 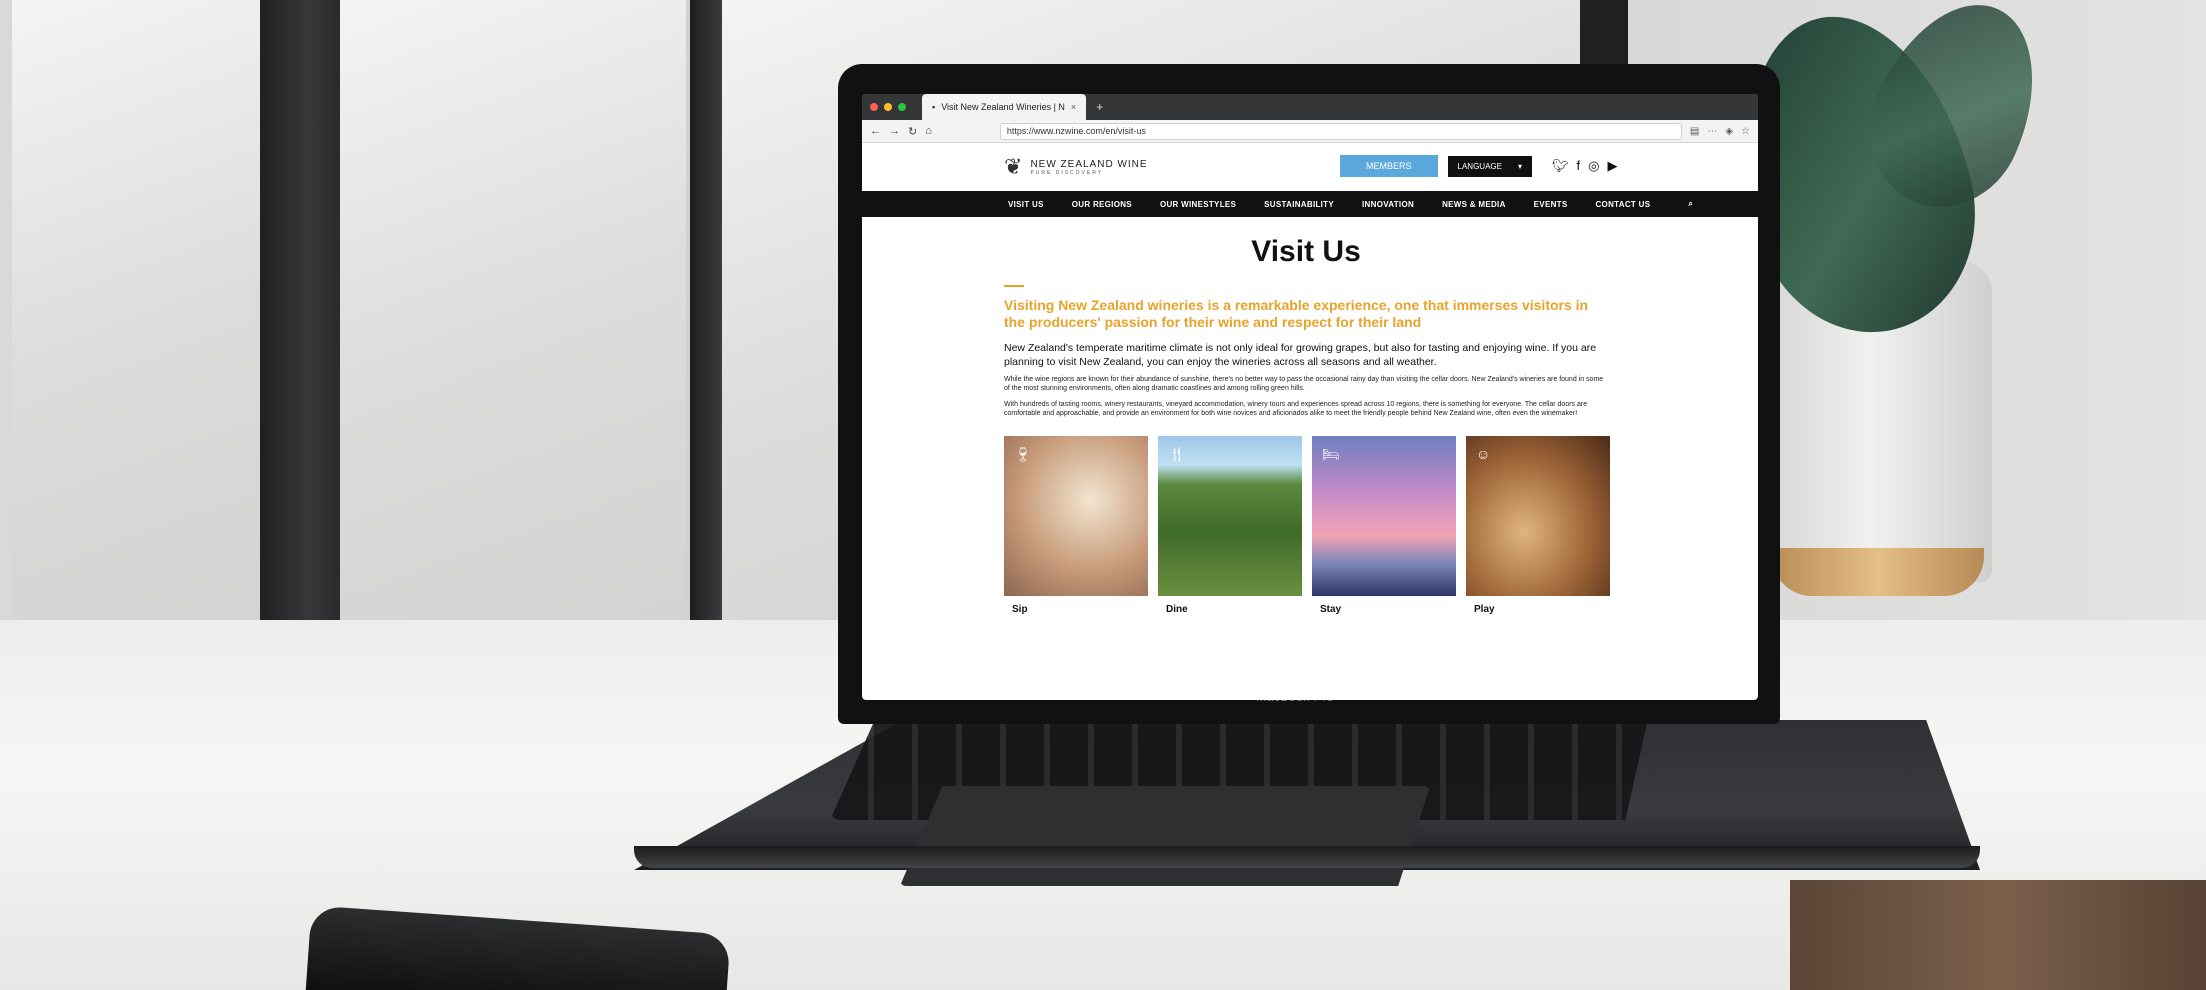 What do you see at coordinates (1014, 286) in the screenshot?
I see `accent-divider` at bounding box center [1014, 286].